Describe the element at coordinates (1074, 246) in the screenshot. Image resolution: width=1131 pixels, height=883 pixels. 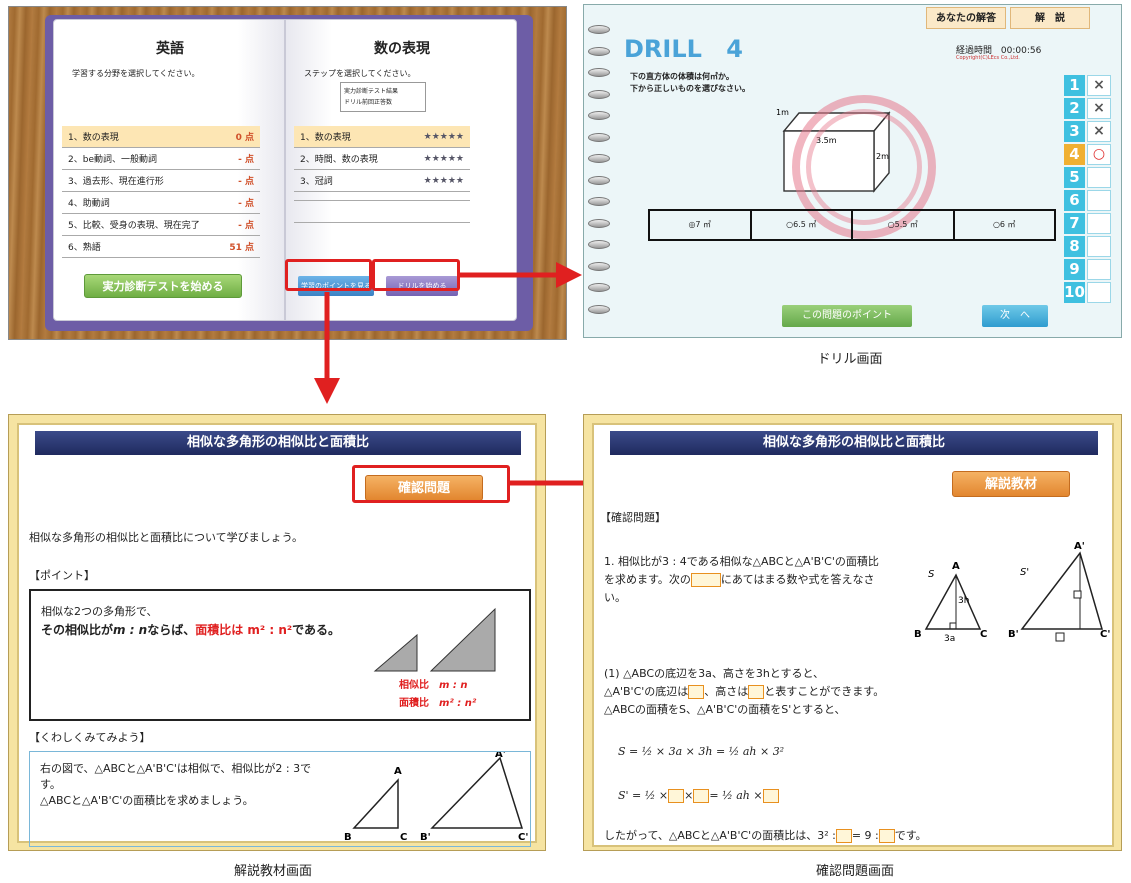
I see `question-number: 8` at that location.